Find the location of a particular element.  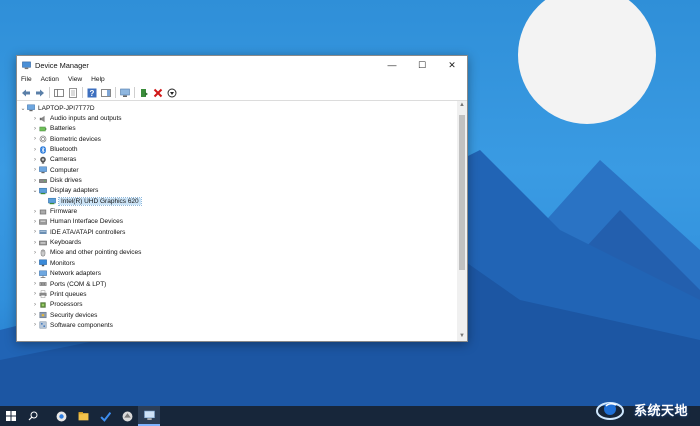

uninstall-icon is located at coordinates (157, 92).